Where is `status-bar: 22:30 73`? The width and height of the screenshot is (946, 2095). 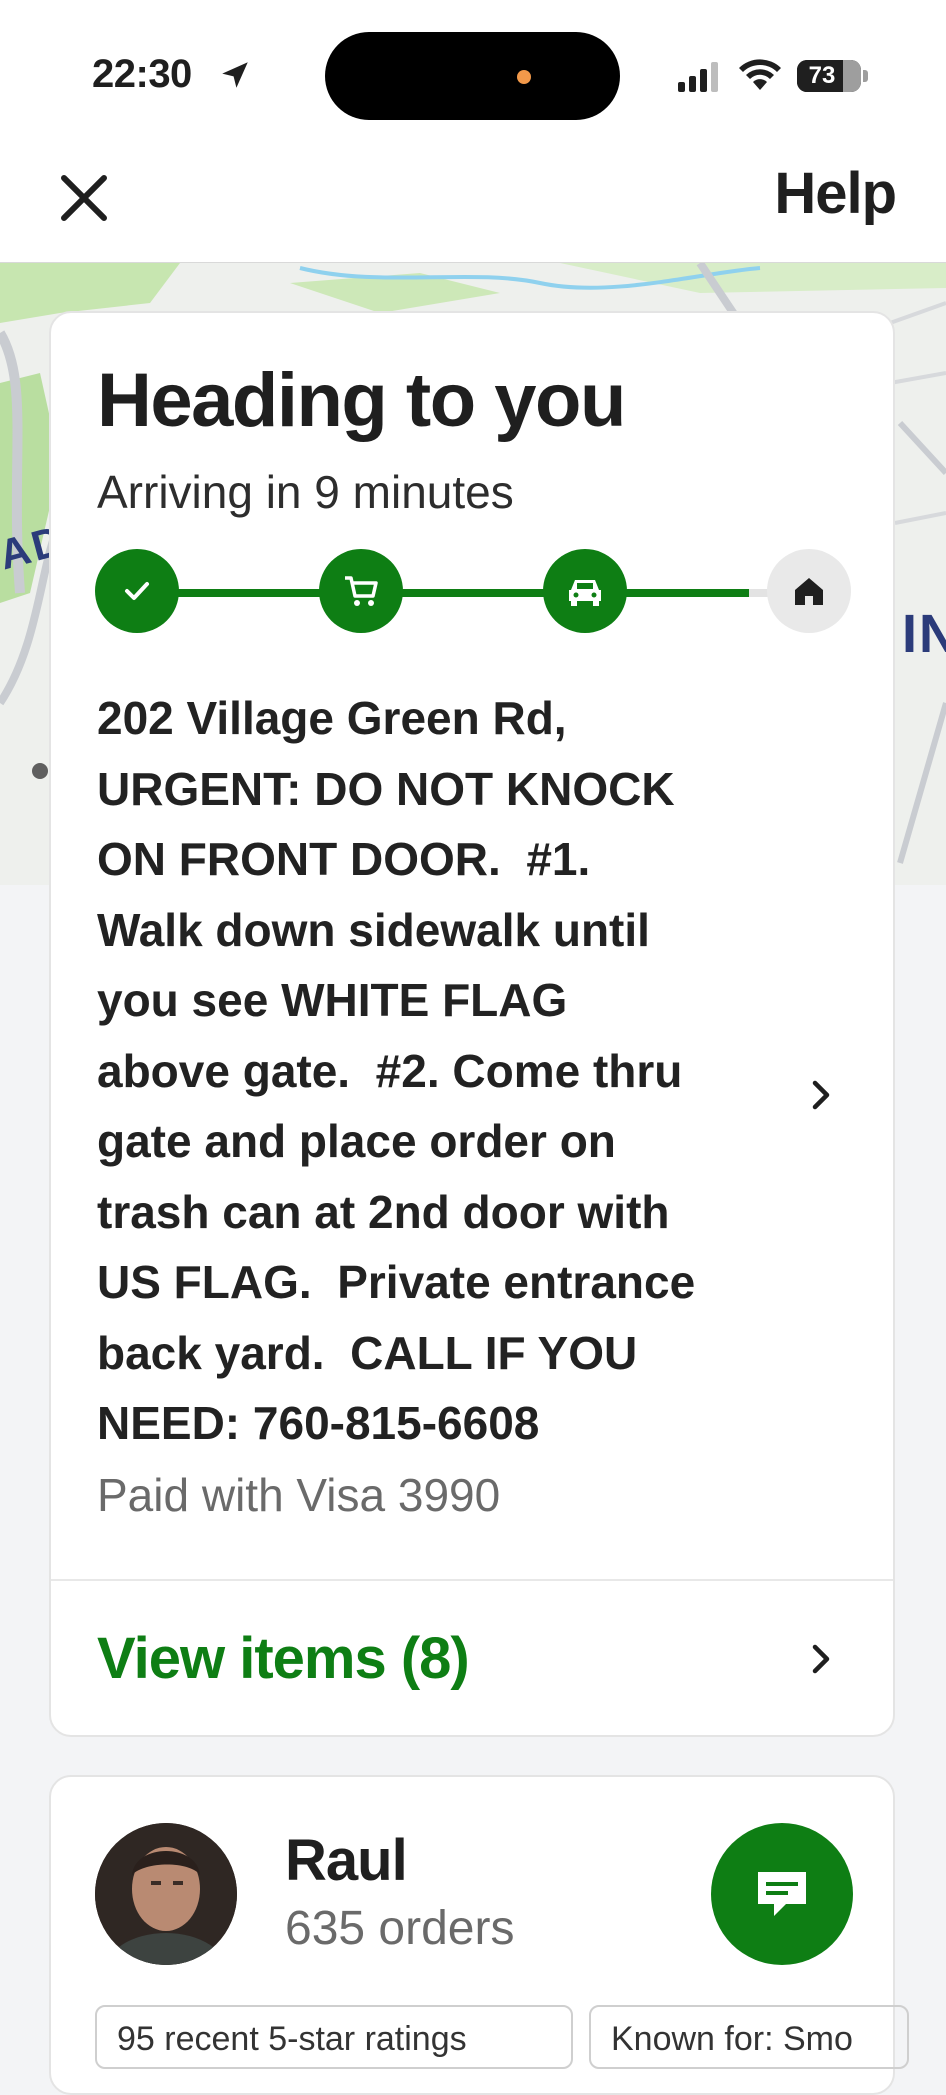 status-bar: 22:30 73 is located at coordinates (473, 65).